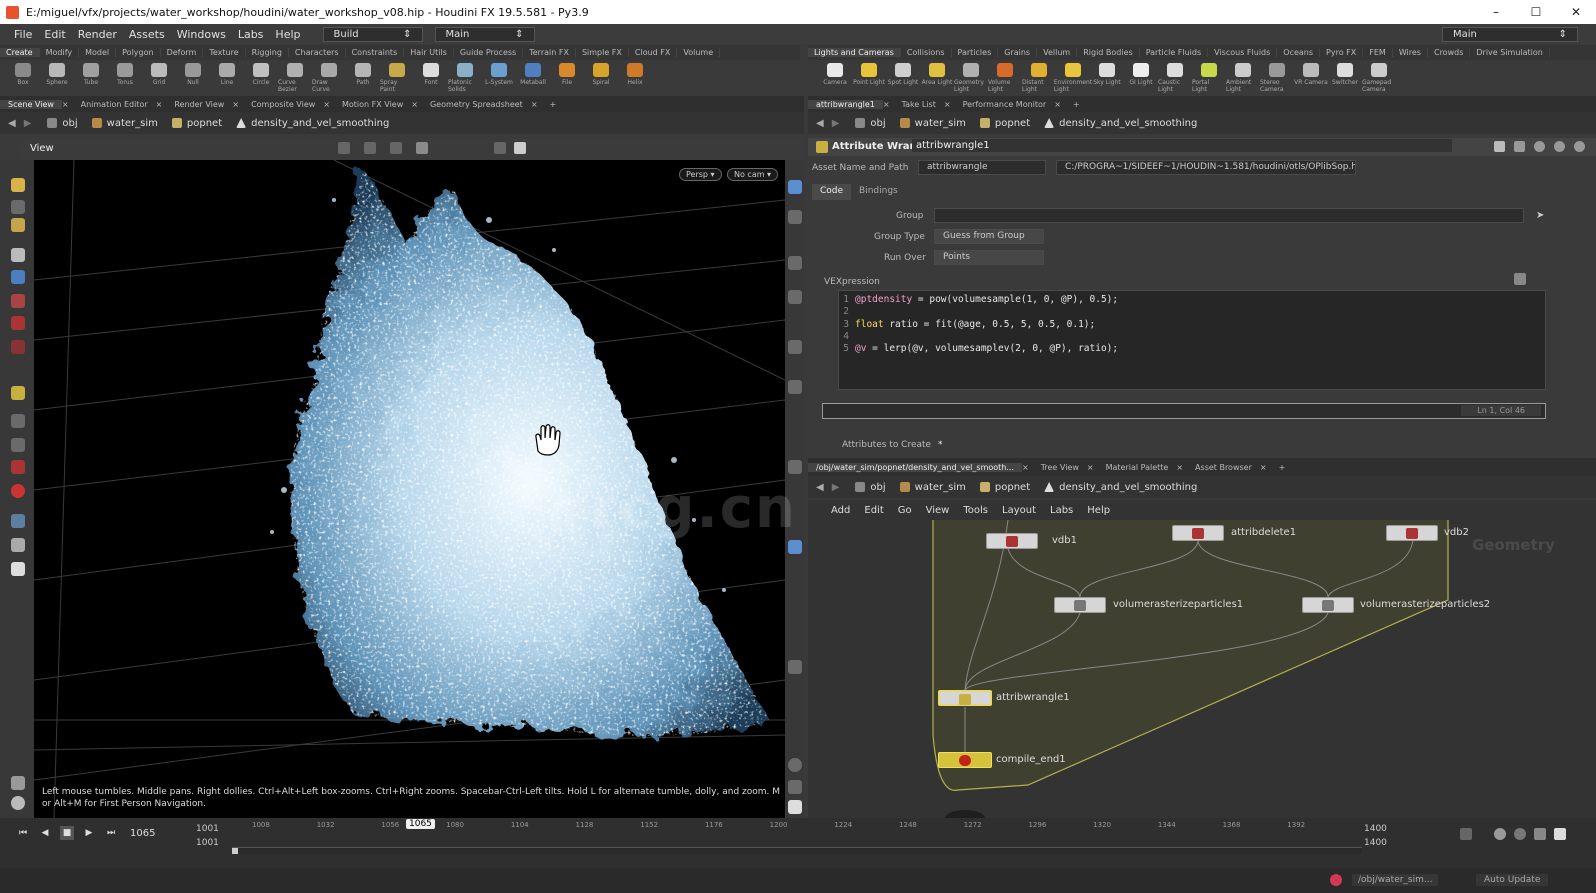 Image resolution: width=1596 pixels, height=893 pixels. Describe the element at coordinates (500, 148) in the screenshot. I see `camera-icon` at that location.